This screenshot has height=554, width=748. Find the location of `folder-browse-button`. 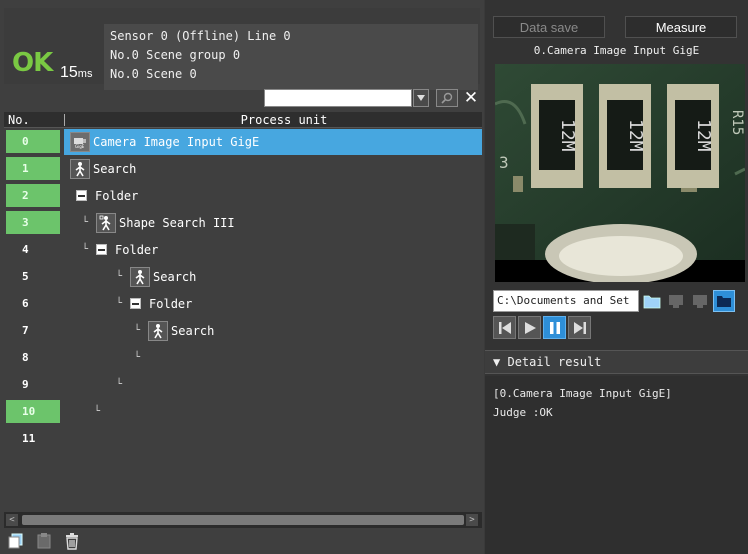

folder-browse-button is located at coordinates (724, 301).